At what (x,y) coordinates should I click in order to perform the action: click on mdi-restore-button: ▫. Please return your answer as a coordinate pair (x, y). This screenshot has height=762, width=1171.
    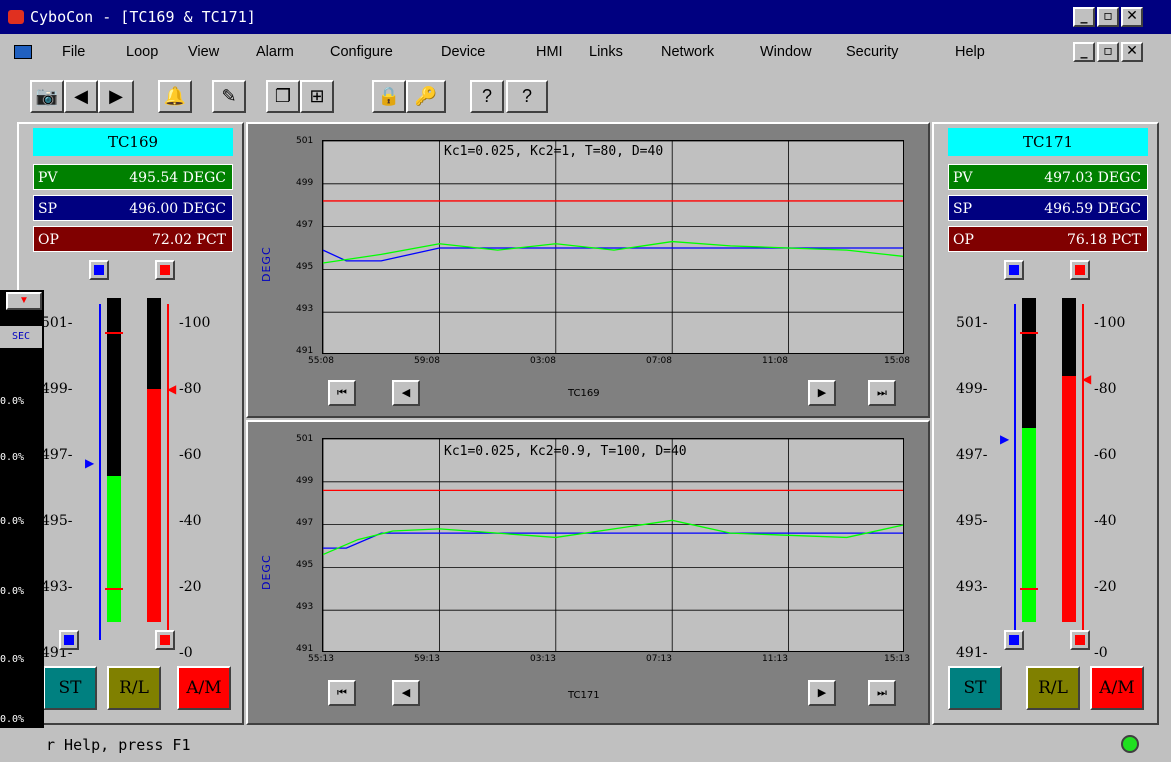
    Looking at the image, I should click on (1108, 52).